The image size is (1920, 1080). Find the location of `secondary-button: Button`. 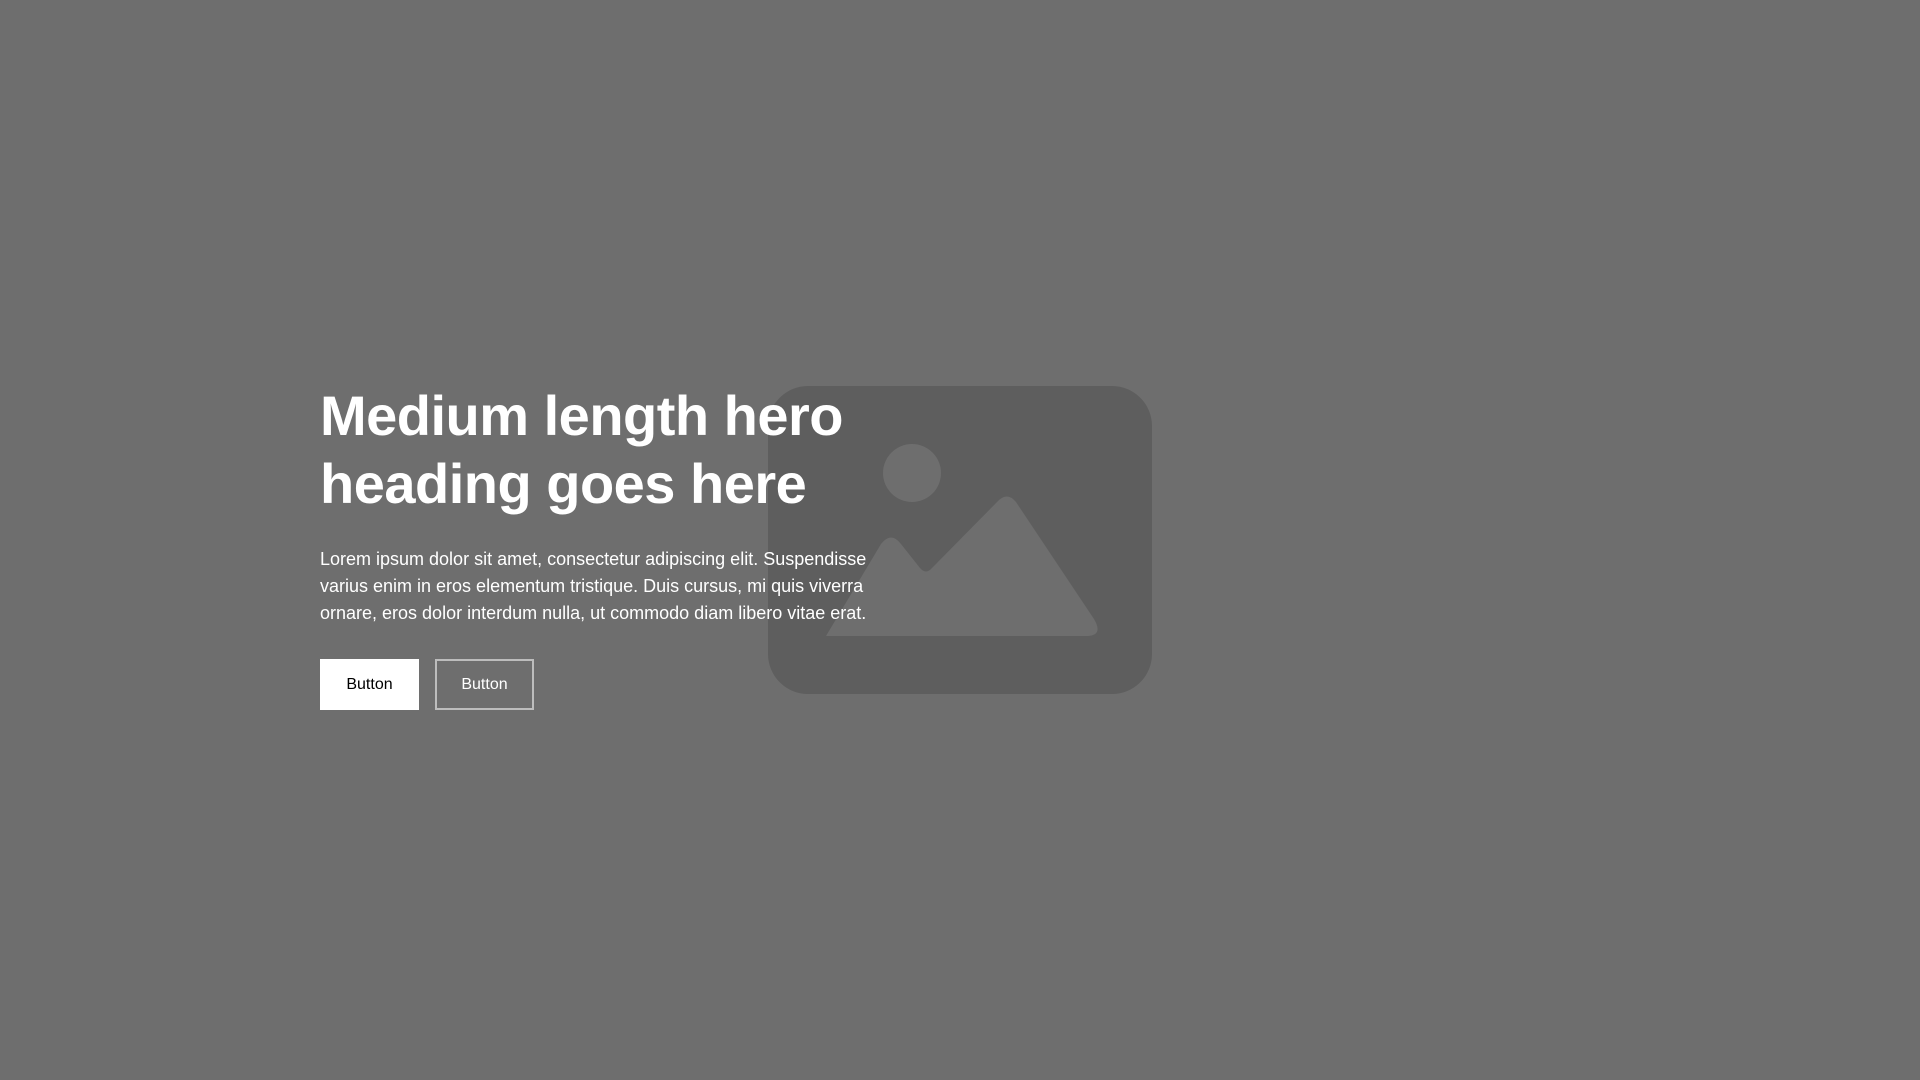

secondary-button: Button is located at coordinates (484, 684).